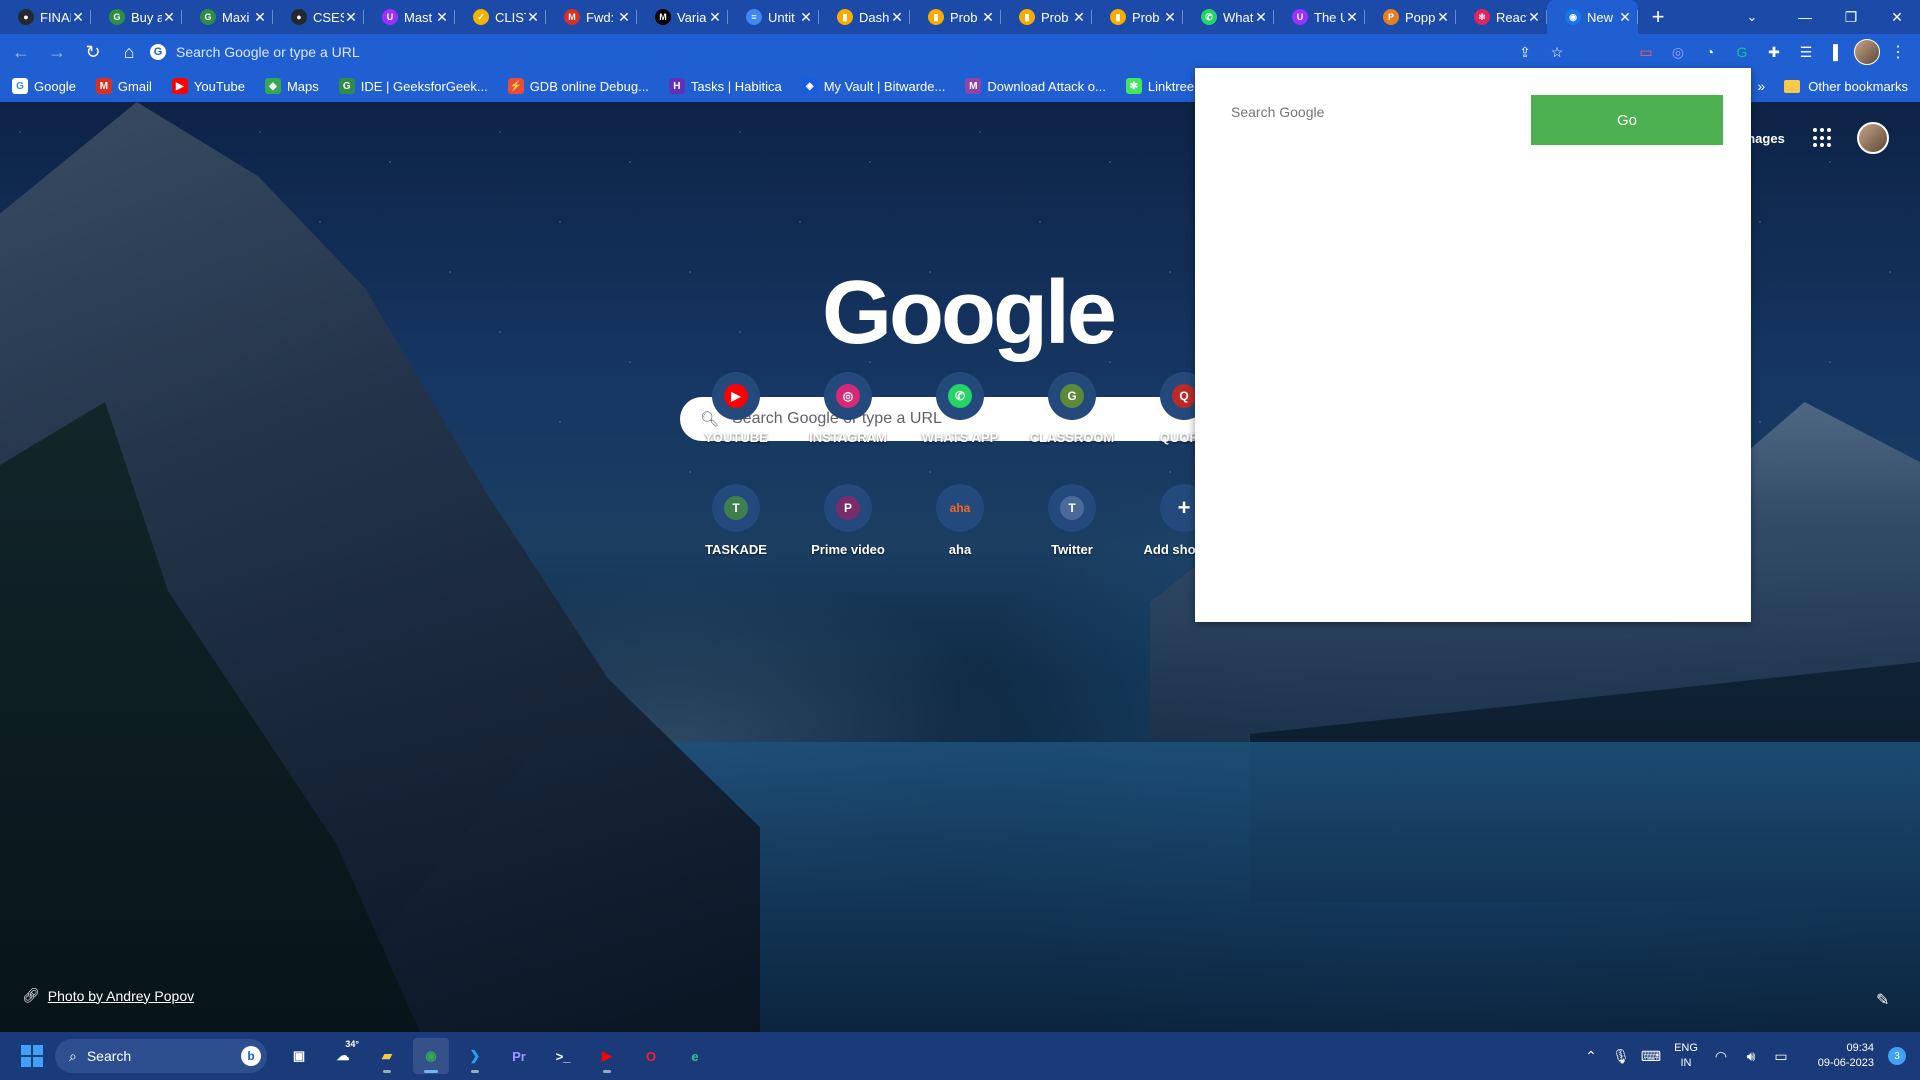 This screenshot has width=1920, height=1080. What do you see at coordinates (161, 1056) in the screenshot?
I see `taskbar-search: ⌕ Search b` at bounding box center [161, 1056].